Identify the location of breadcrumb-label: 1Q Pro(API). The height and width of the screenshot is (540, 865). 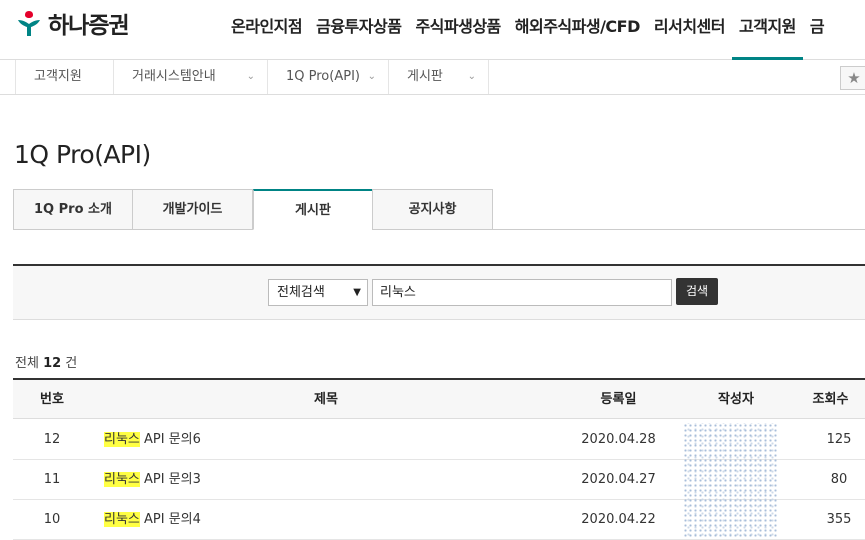
(323, 76).